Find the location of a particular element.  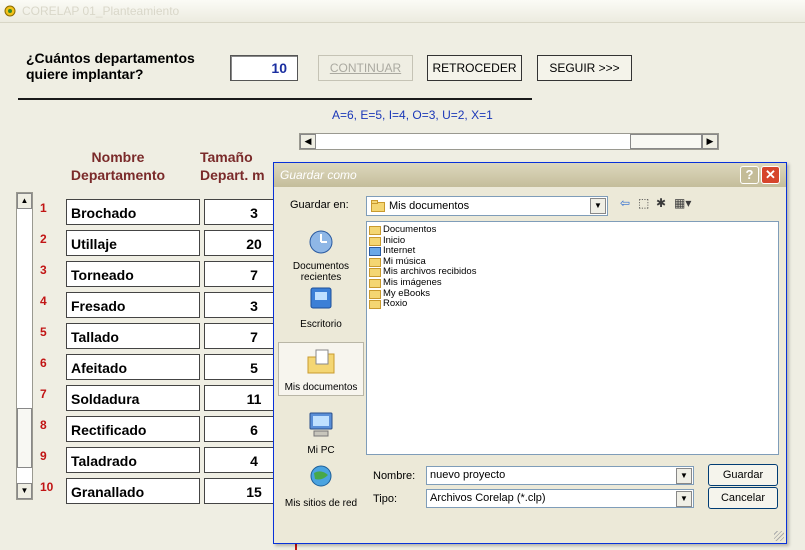

table-row: 3 Torneado 7 is located at coordinates (169, 274).